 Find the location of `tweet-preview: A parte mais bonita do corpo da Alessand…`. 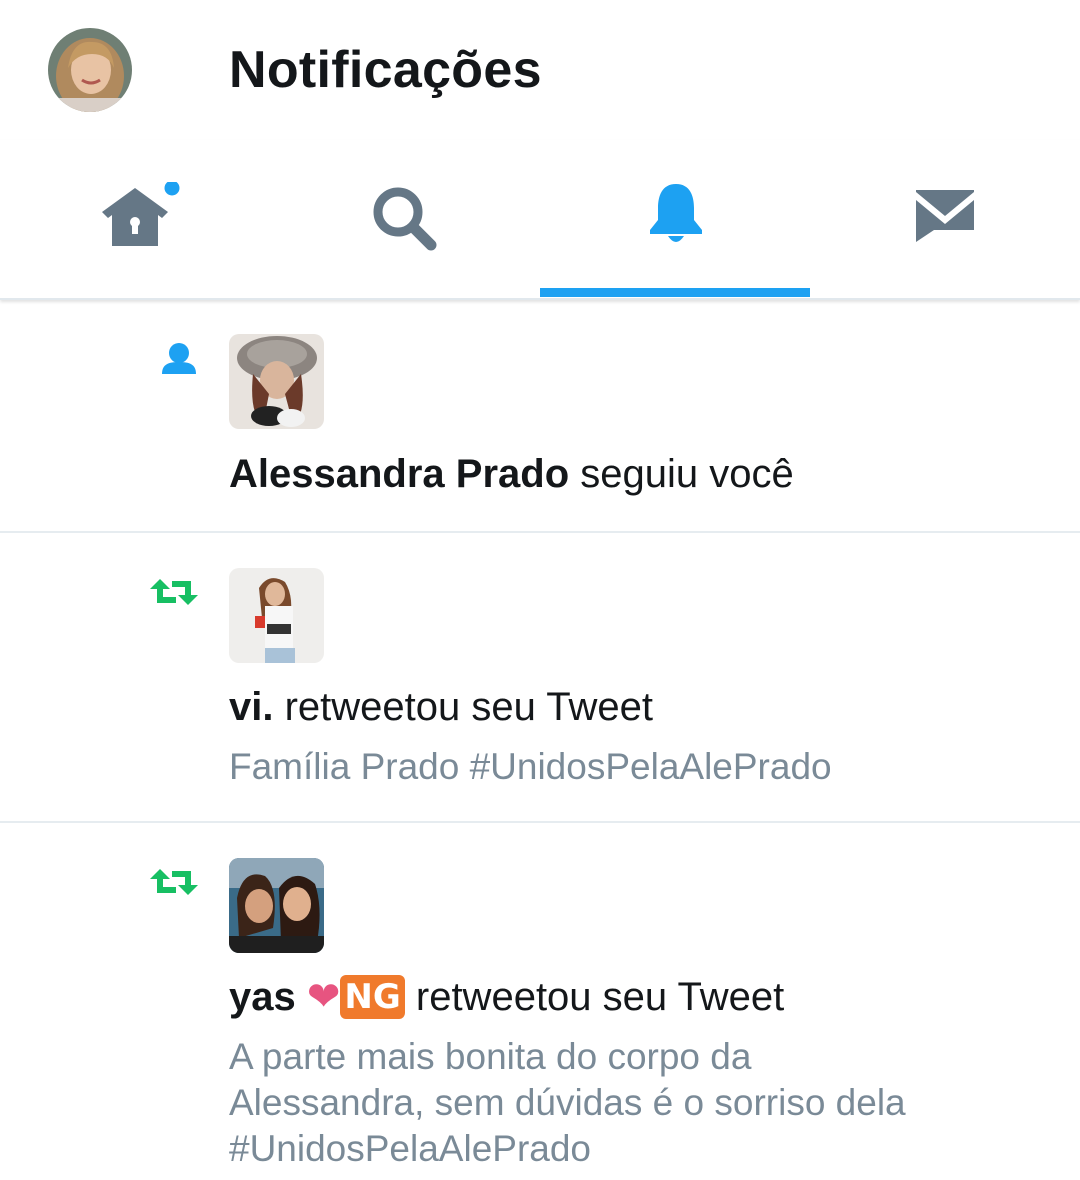

tweet-preview: A parte mais bonita do corpo da Alessand… is located at coordinates (624, 1103).